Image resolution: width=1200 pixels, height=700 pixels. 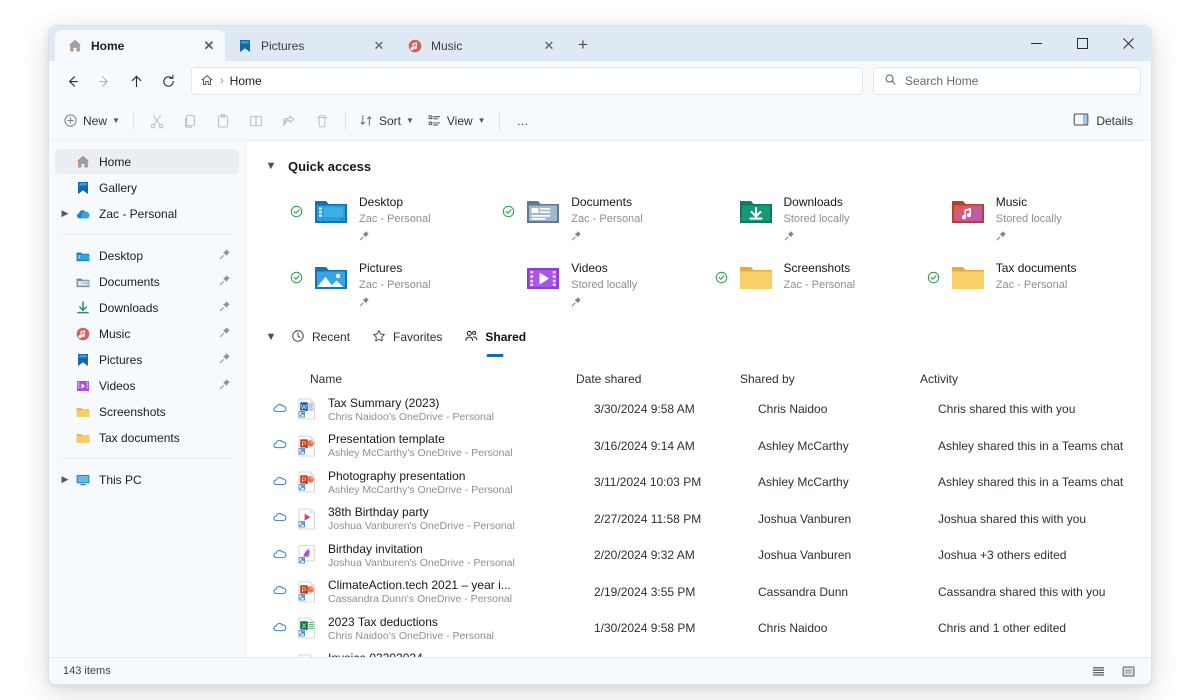 What do you see at coordinates (698, 166) in the screenshot?
I see `quick-access-header: ▼ Quick access` at bounding box center [698, 166].